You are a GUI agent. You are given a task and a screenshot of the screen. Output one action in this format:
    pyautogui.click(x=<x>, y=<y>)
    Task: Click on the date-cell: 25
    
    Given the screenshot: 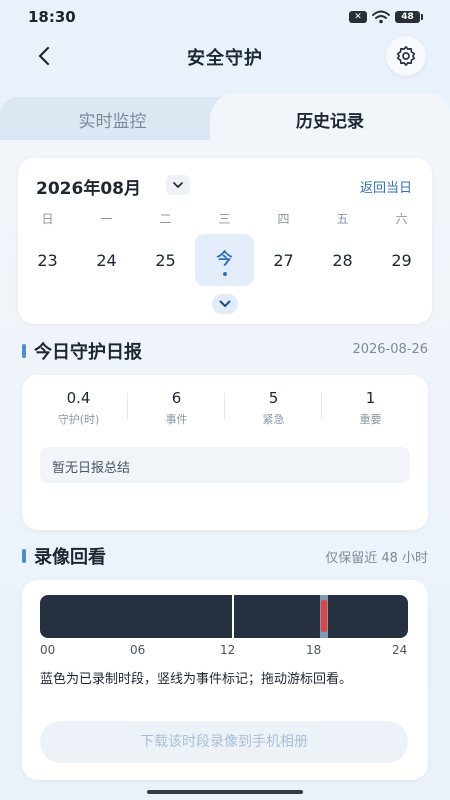 What is the action you would take?
    pyautogui.click(x=165, y=260)
    